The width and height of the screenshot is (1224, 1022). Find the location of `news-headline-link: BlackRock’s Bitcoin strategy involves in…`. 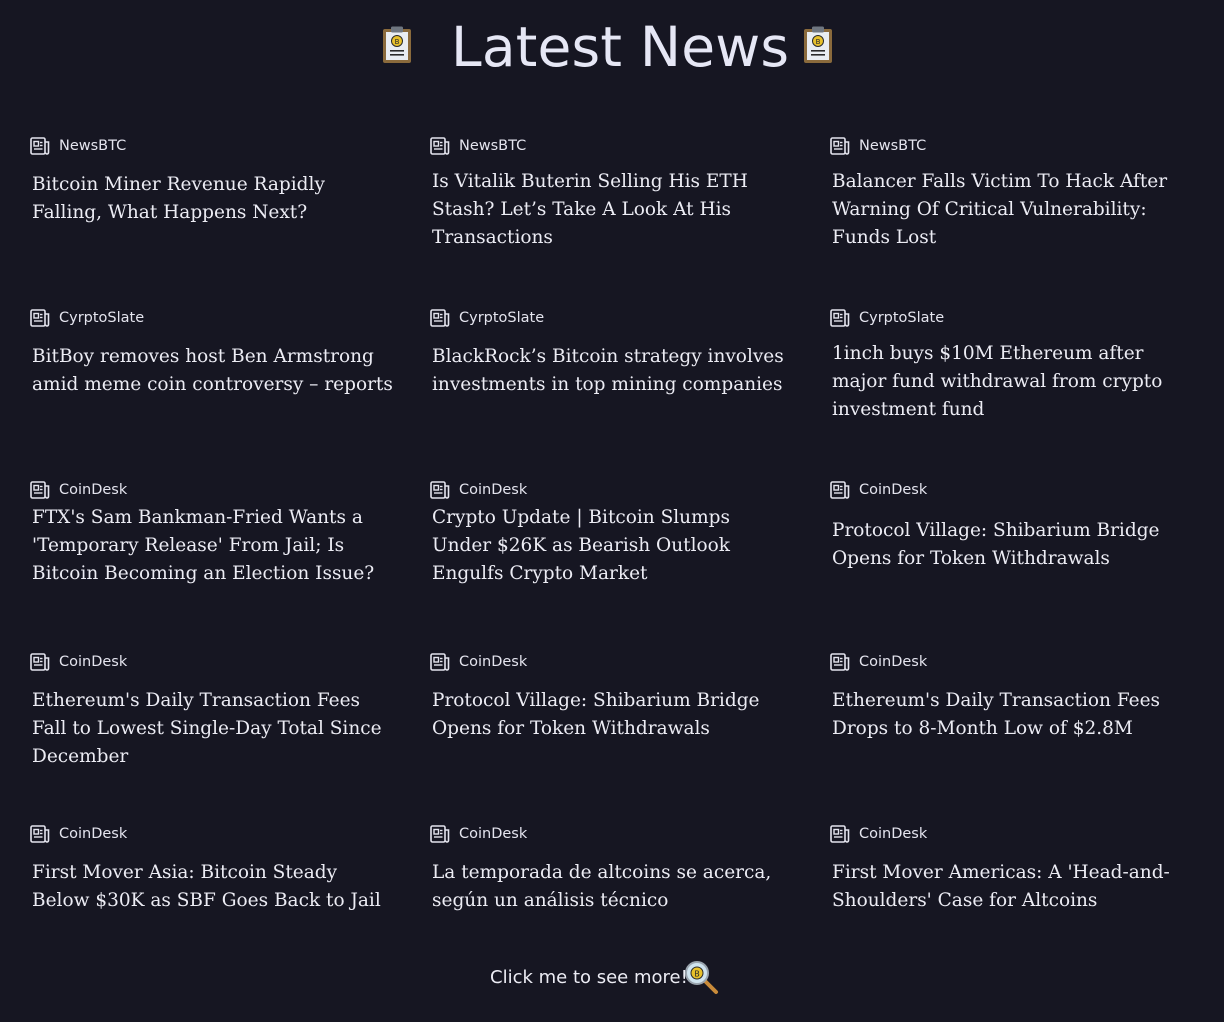

news-headline-link: BlackRock’s Bitcoin strategy involves in… is located at coordinates (613, 371).